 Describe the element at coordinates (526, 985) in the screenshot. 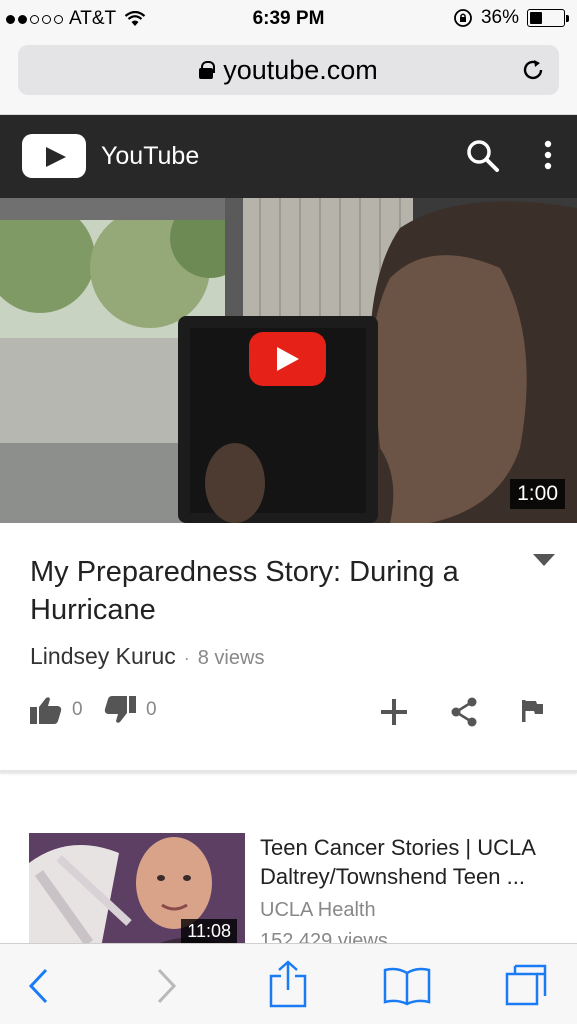

I see `tabs-icon` at that location.